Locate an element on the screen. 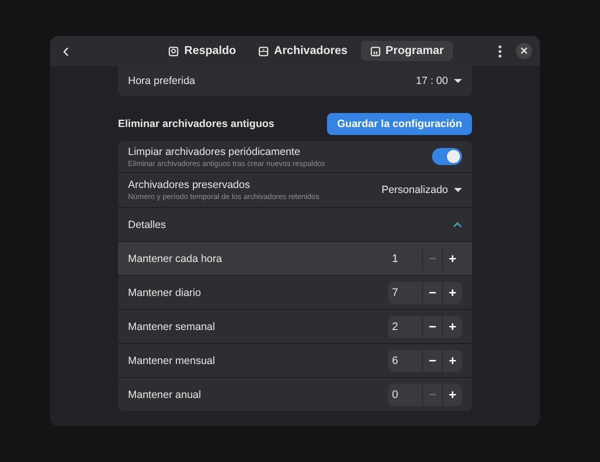 This screenshot has width=600, height=462. row-label: Mantener semanal is located at coordinates (171, 326).